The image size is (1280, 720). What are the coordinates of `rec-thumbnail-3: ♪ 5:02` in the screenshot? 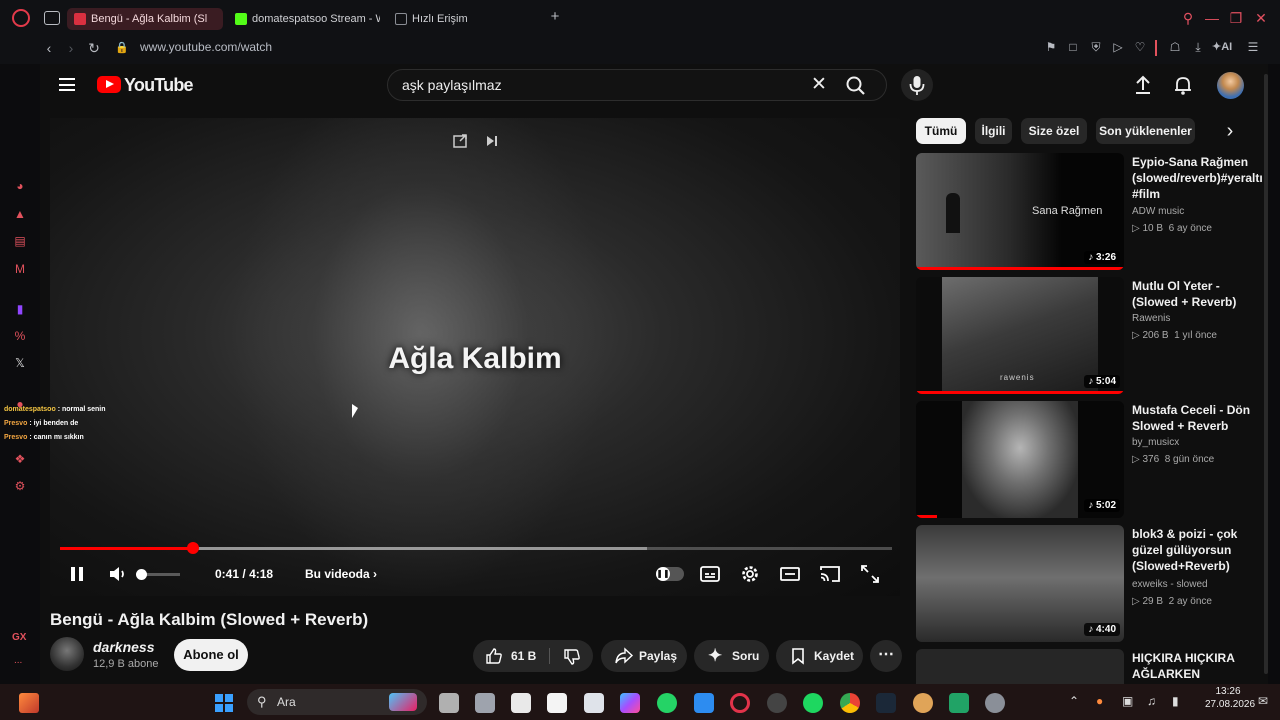 It's located at (1020, 459).